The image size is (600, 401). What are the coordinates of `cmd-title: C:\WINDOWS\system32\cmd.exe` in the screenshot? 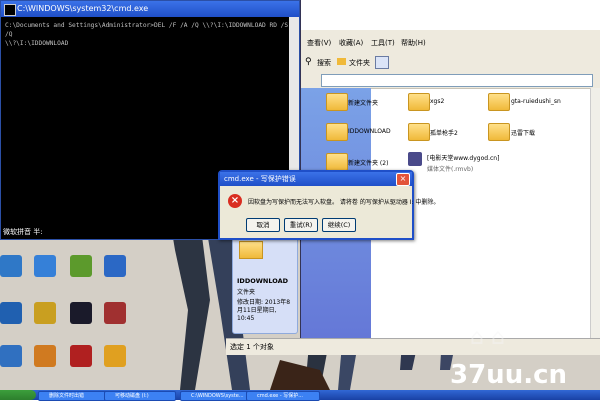 It's located at (83, 8).